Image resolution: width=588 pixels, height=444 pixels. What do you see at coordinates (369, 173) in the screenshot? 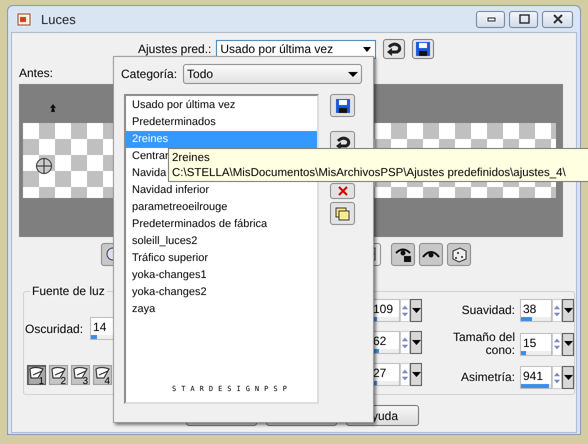
I see `tooltip-path: C:\STELLA\MisDocumentos\MisArchivosPSP\Ajustes predefinidos\ajustes_4\` at bounding box center [369, 173].